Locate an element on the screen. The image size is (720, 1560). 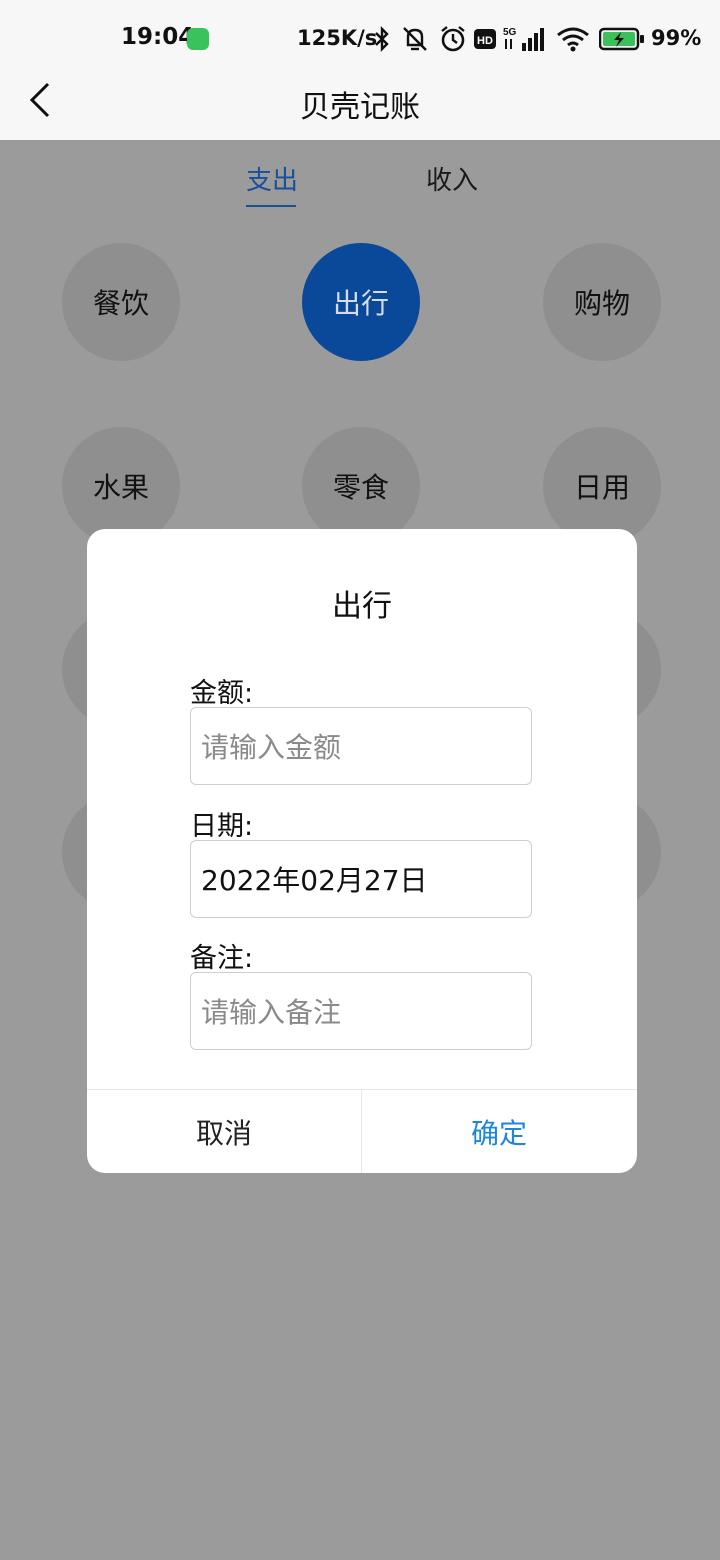
signal-icon: 5G is located at coordinates (525, 39).